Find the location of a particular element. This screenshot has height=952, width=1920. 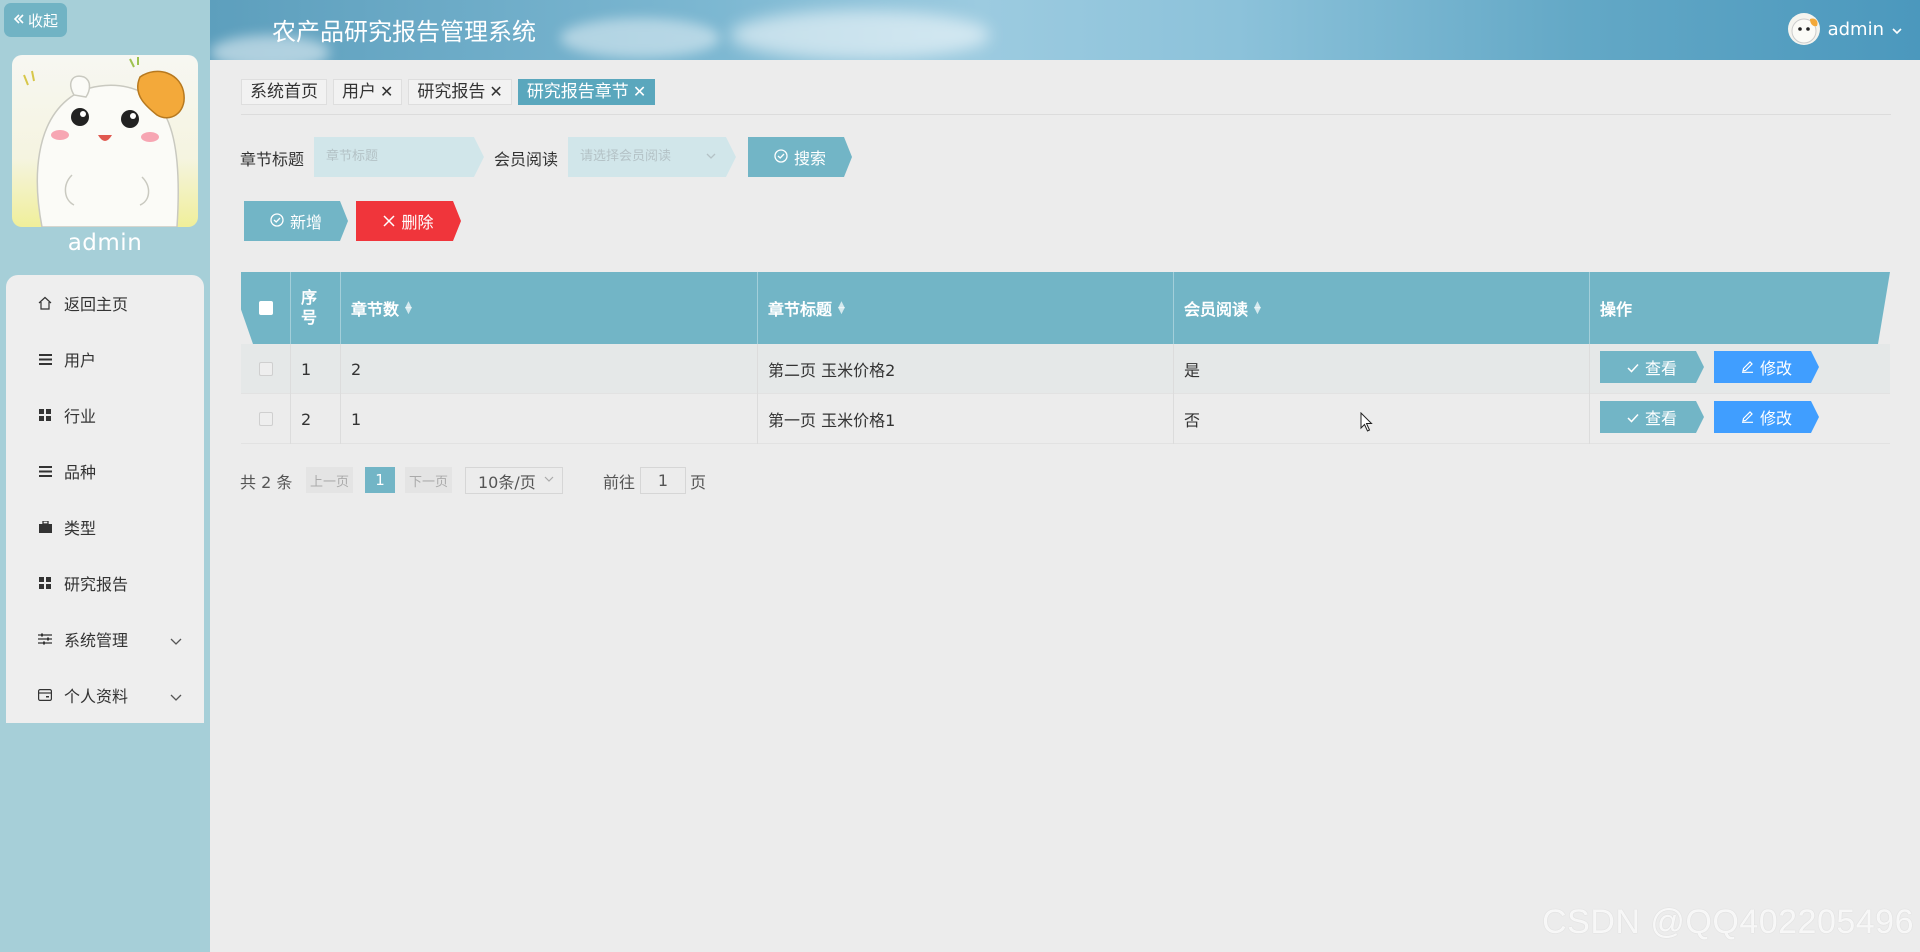

user-menu-dropdown: admin is located at coordinates (1844, 29).